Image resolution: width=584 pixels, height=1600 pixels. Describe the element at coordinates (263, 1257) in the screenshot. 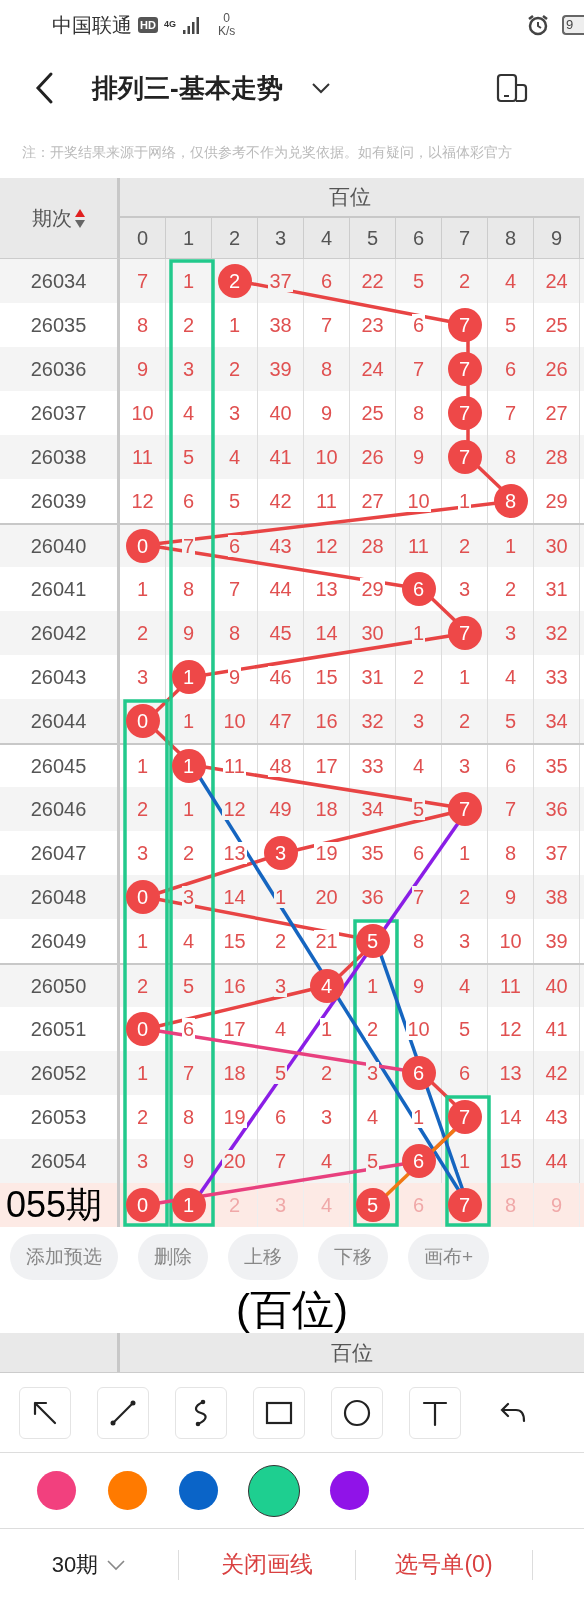

I see `action-chip: 上移` at that location.